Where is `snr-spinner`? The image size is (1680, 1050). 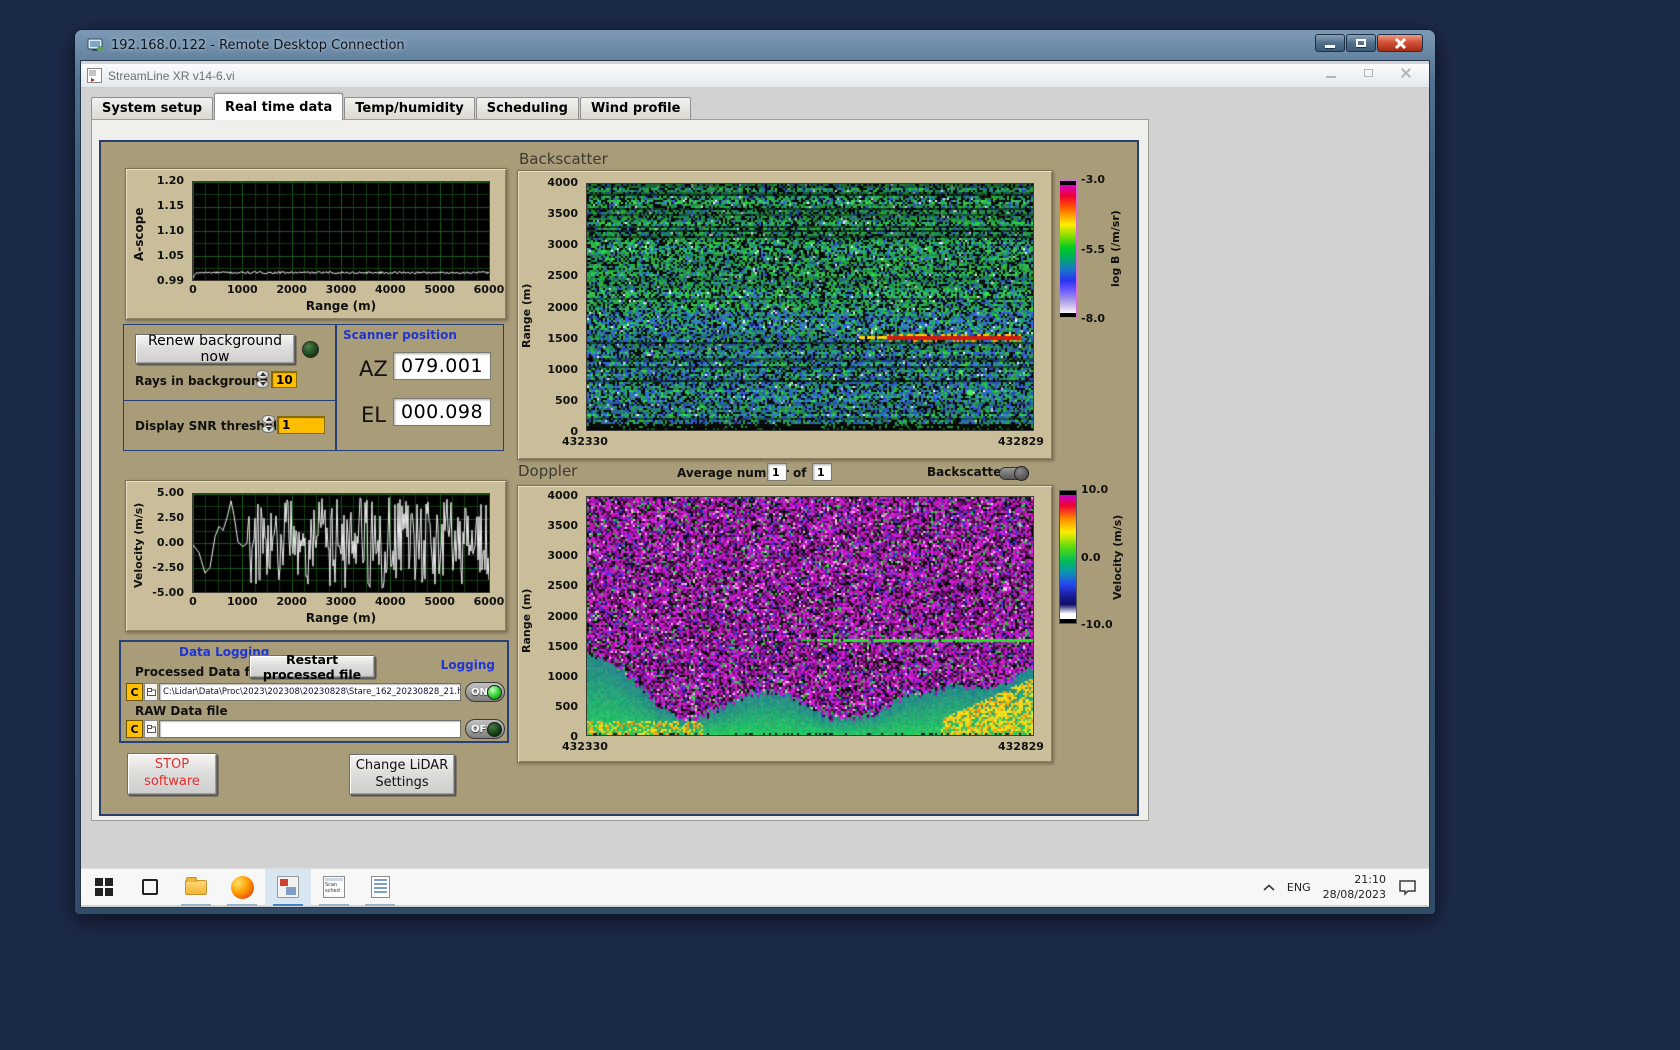
snr-spinner is located at coordinates (268, 424).